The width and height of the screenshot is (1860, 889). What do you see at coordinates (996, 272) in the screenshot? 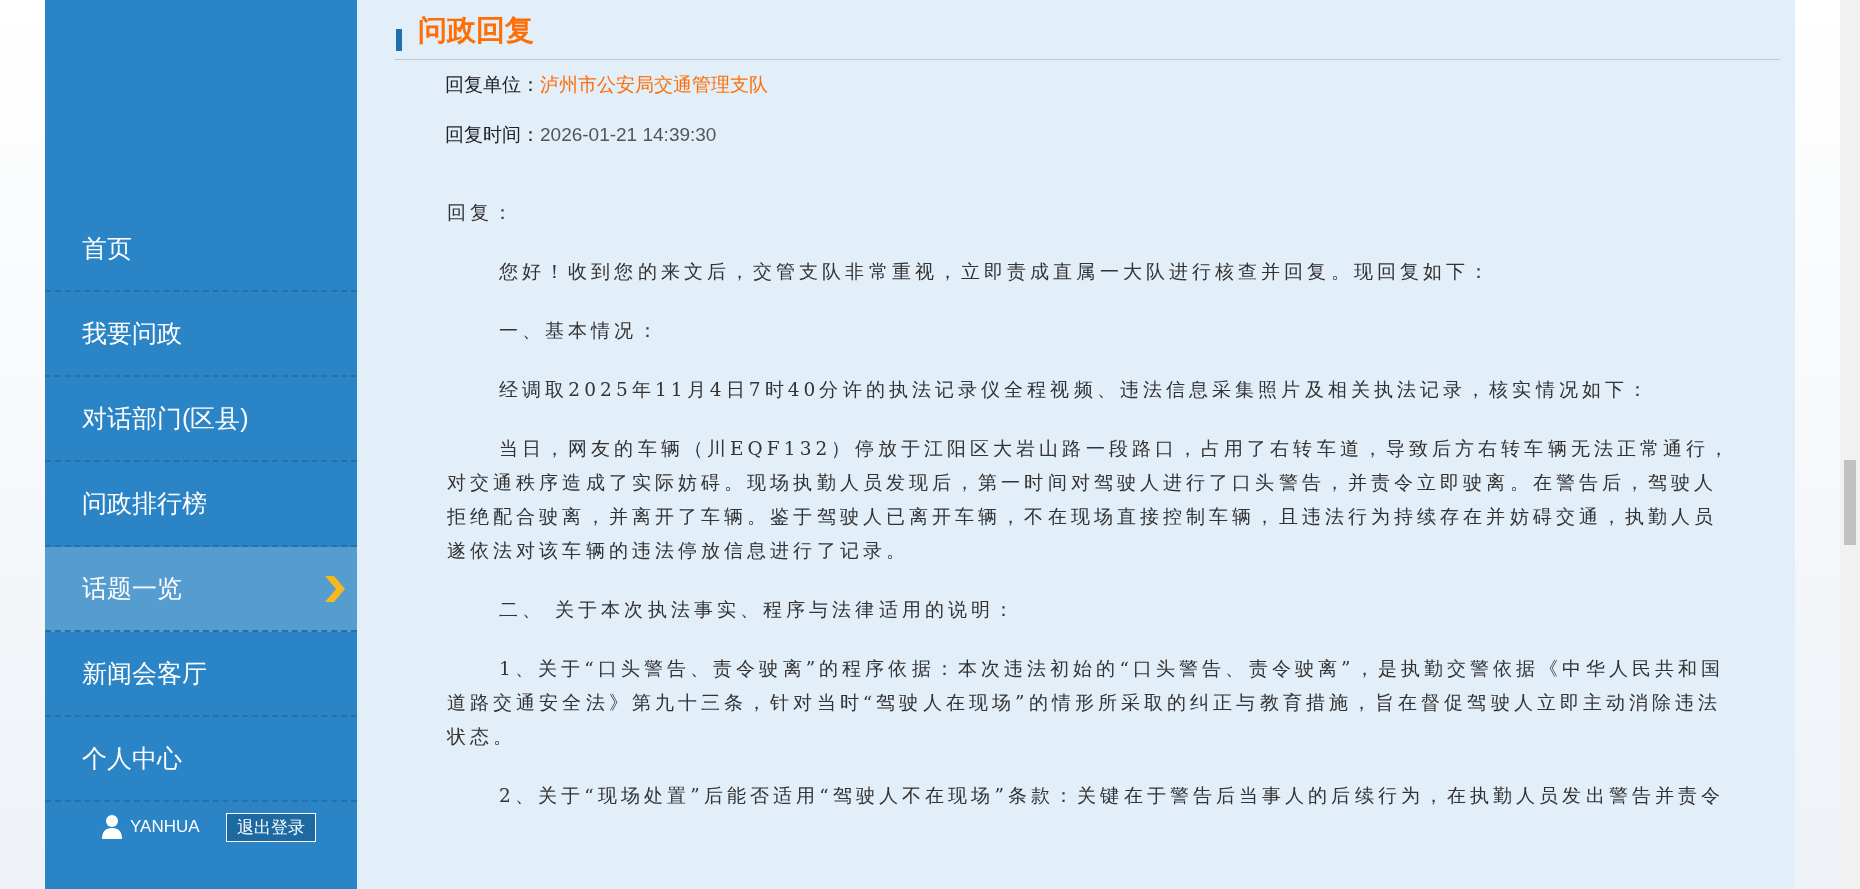
I see `paragraph: 您好！收到您的来文后，交管支队非常重视，立即责成直属一大队进行核查并回复。现回复如下：` at bounding box center [996, 272].